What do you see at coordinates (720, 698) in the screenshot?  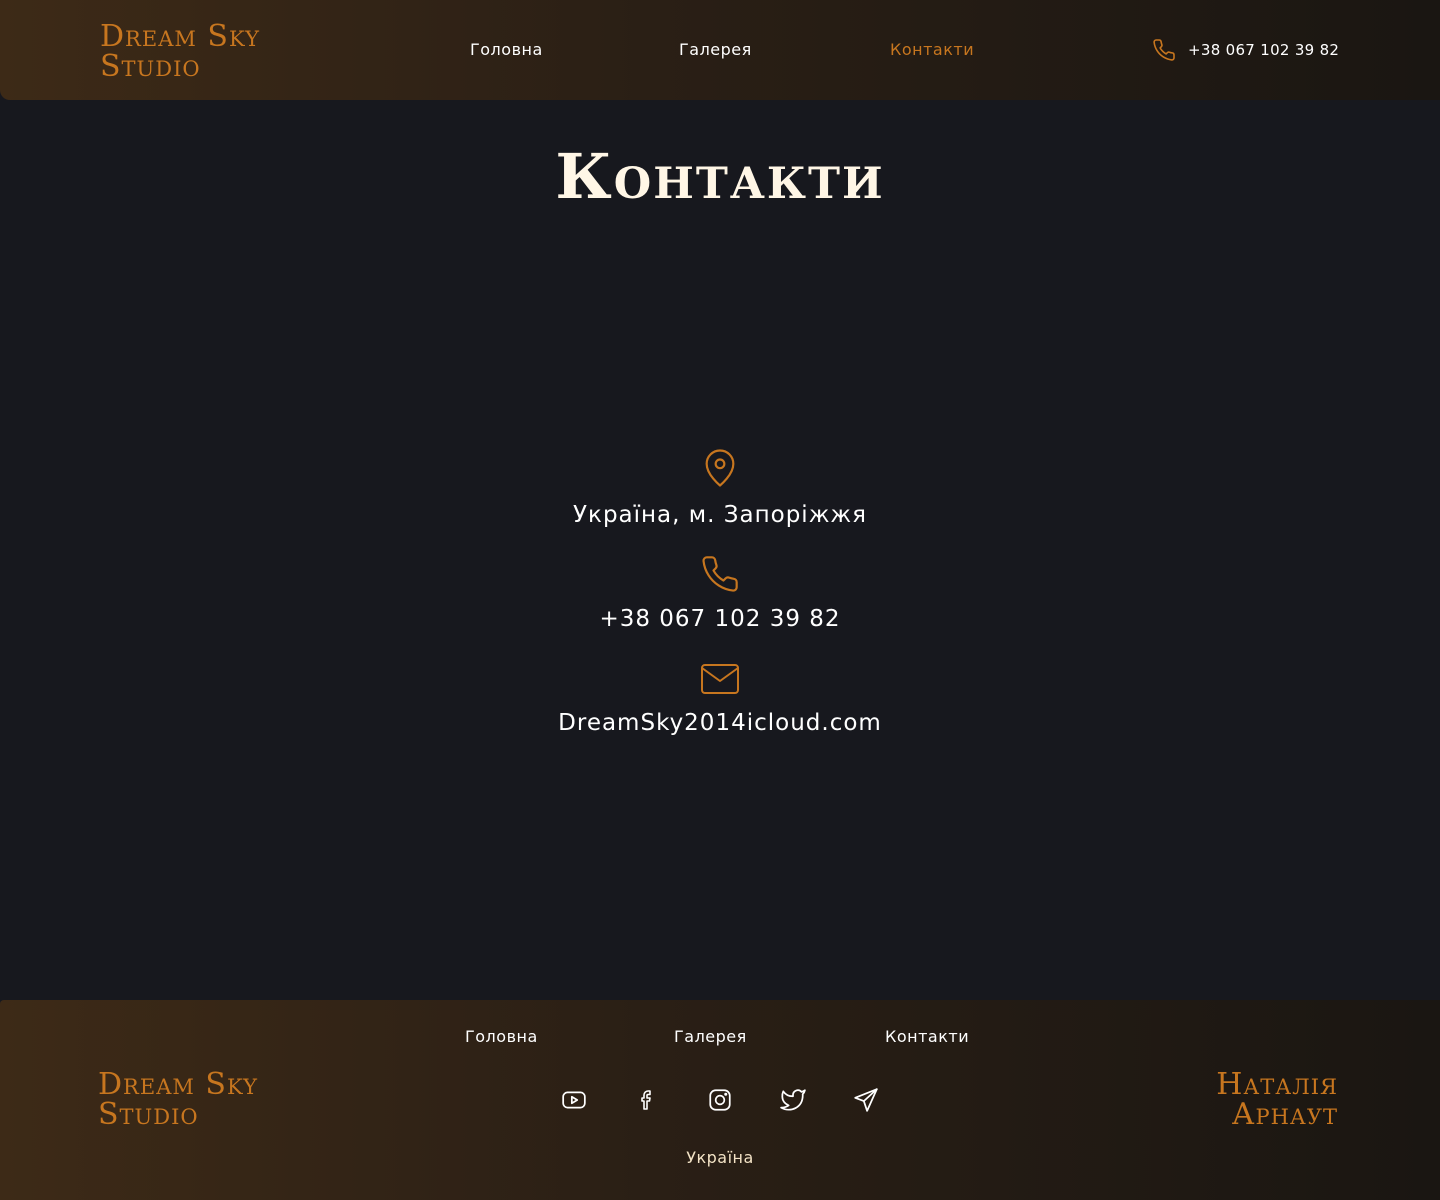 I see `email-block: DreamSky2014icloud.com` at bounding box center [720, 698].